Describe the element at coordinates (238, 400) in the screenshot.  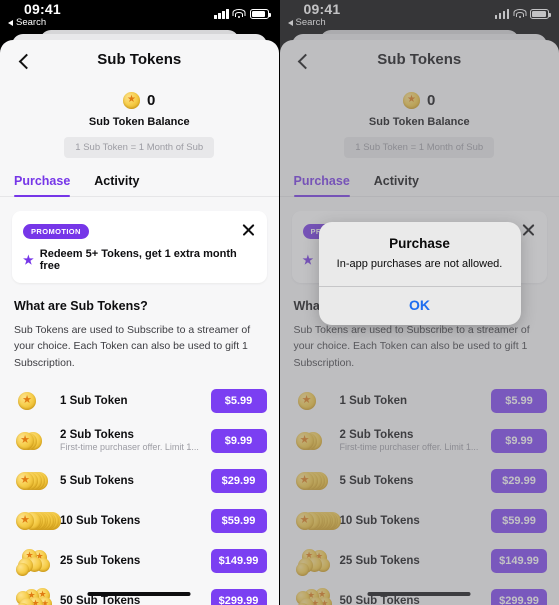
I see `product-price-button: $5.99` at that location.